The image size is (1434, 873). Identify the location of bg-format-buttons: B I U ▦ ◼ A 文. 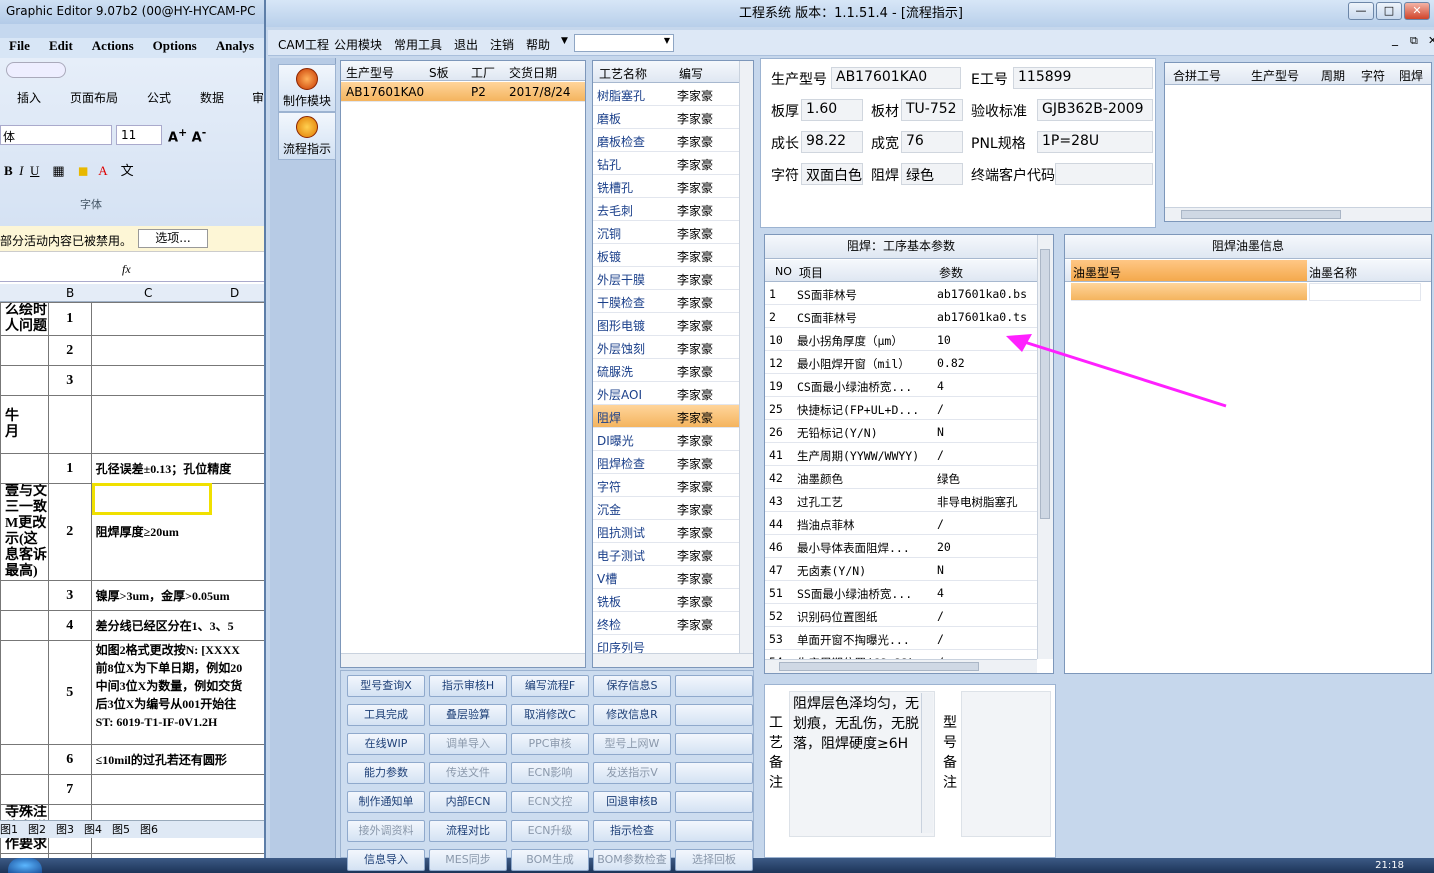
(109, 170).